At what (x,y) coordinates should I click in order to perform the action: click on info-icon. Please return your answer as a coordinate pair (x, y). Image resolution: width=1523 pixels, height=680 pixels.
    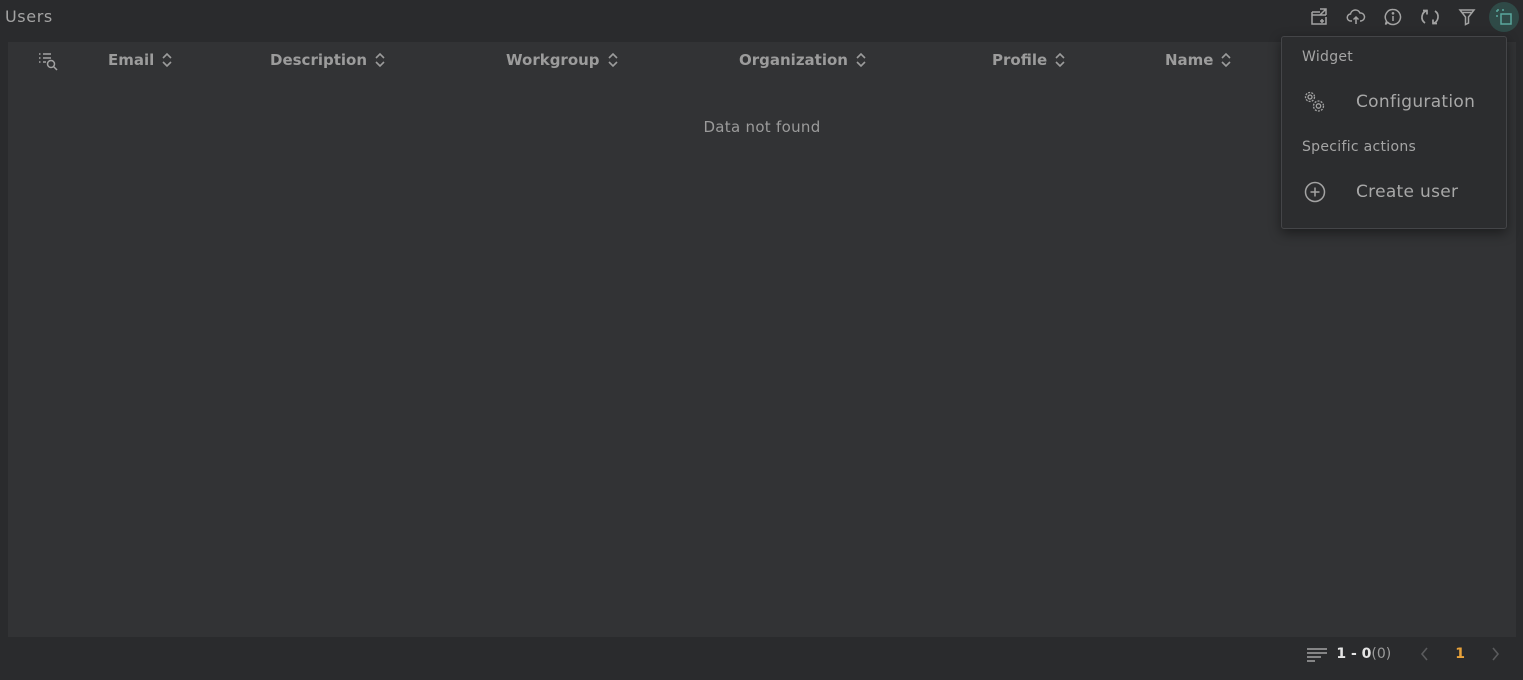
    Looking at the image, I should click on (1393, 17).